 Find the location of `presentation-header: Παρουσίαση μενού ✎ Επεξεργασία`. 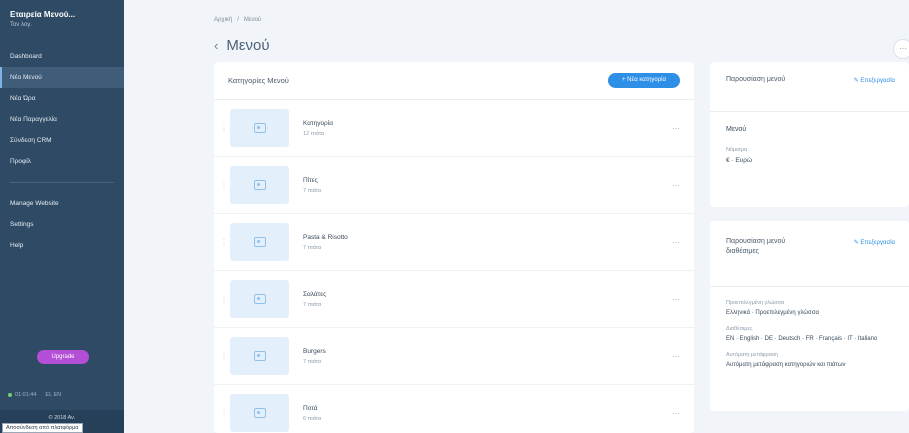

presentation-header: Παρουσίαση μενού ✎ Επεξεργασία is located at coordinates (809, 87).